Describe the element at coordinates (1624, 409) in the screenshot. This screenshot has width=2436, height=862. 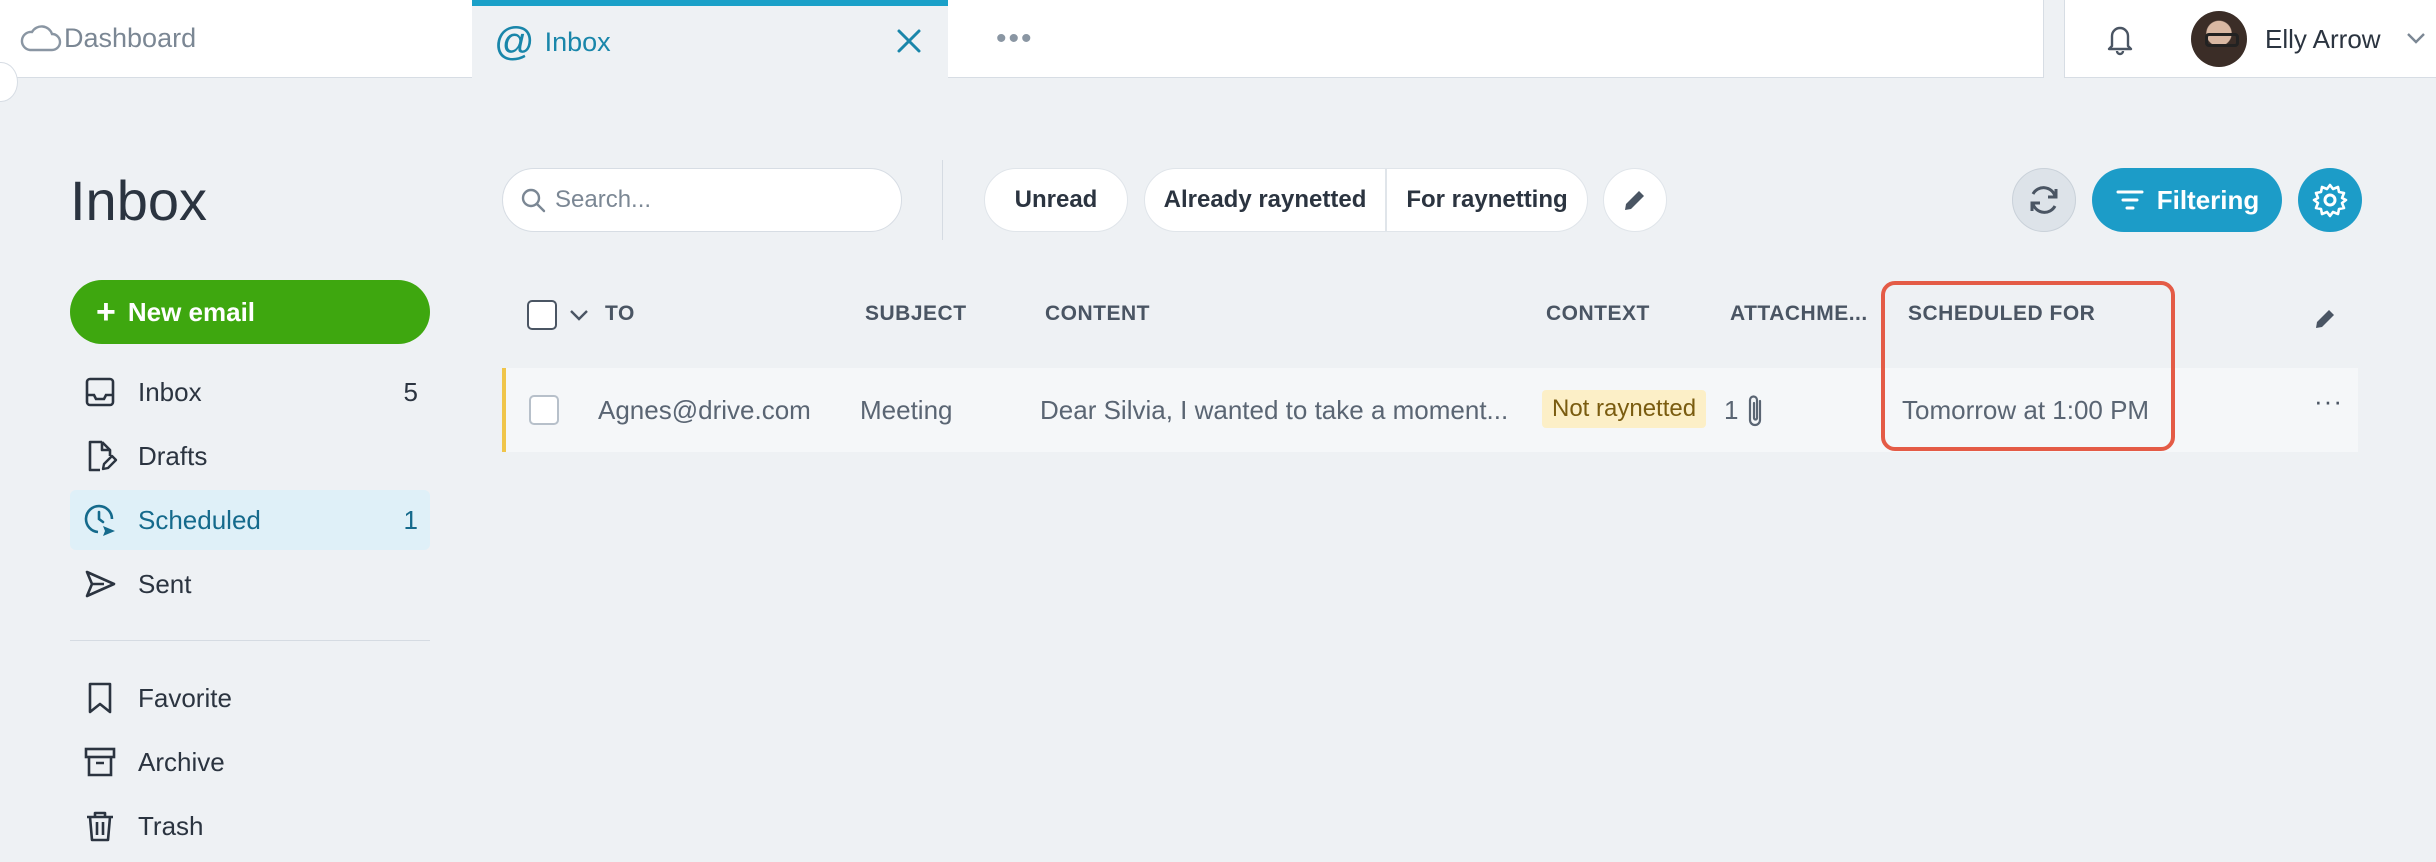
I see `context-badge: Not raynetted` at that location.